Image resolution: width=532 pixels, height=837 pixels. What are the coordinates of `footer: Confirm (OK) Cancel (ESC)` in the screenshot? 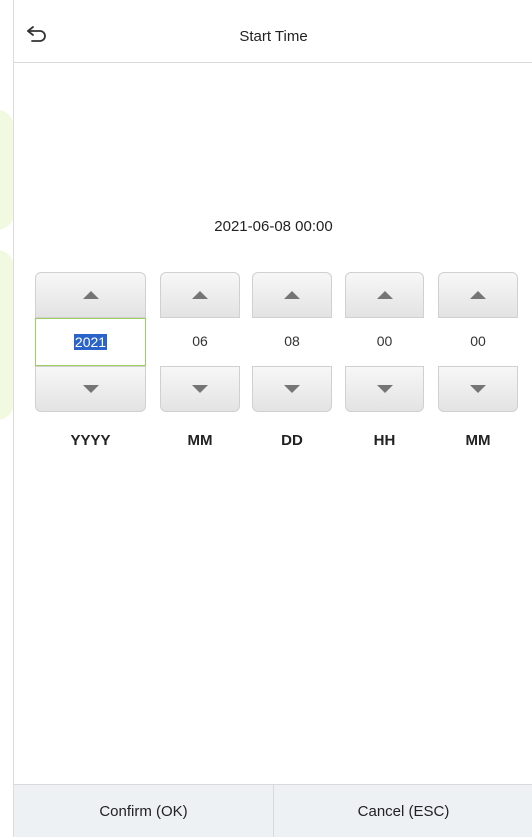 It's located at (273, 810).